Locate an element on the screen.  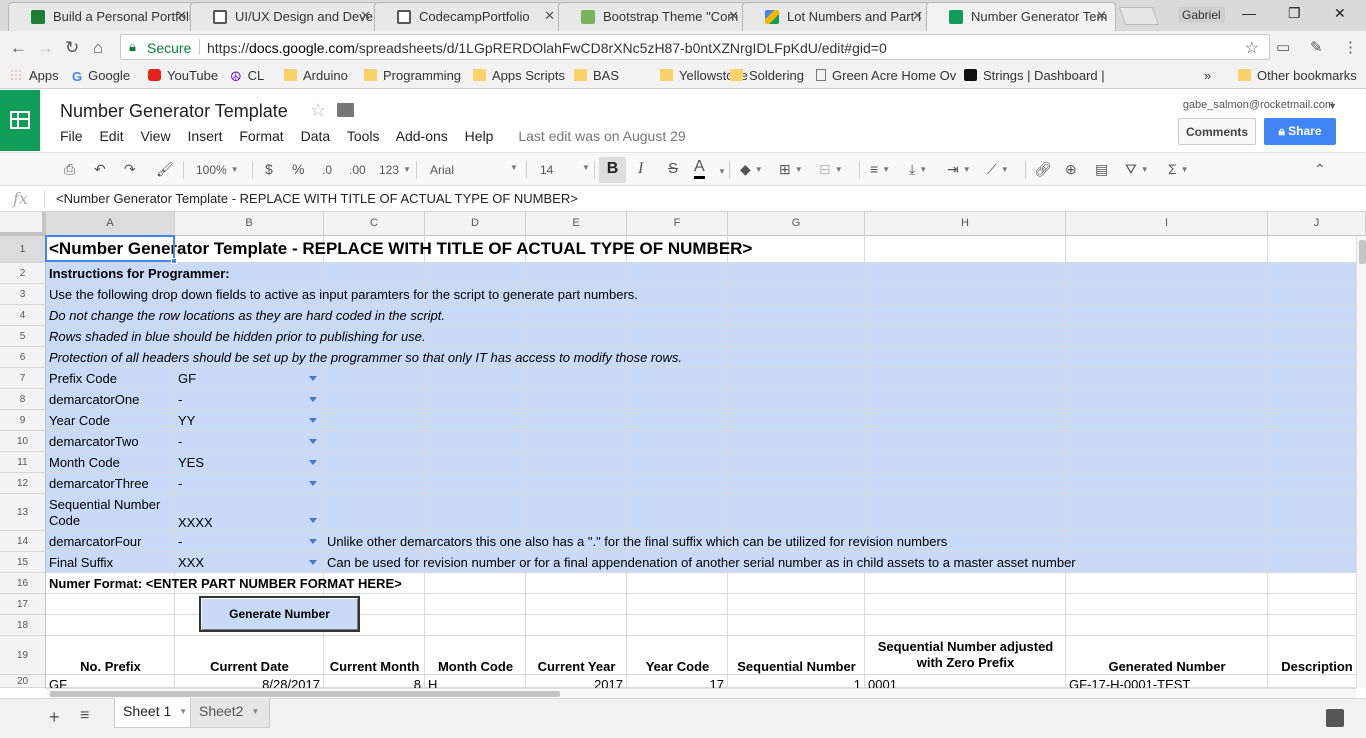
menu-format: Format is located at coordinates (261, 136).